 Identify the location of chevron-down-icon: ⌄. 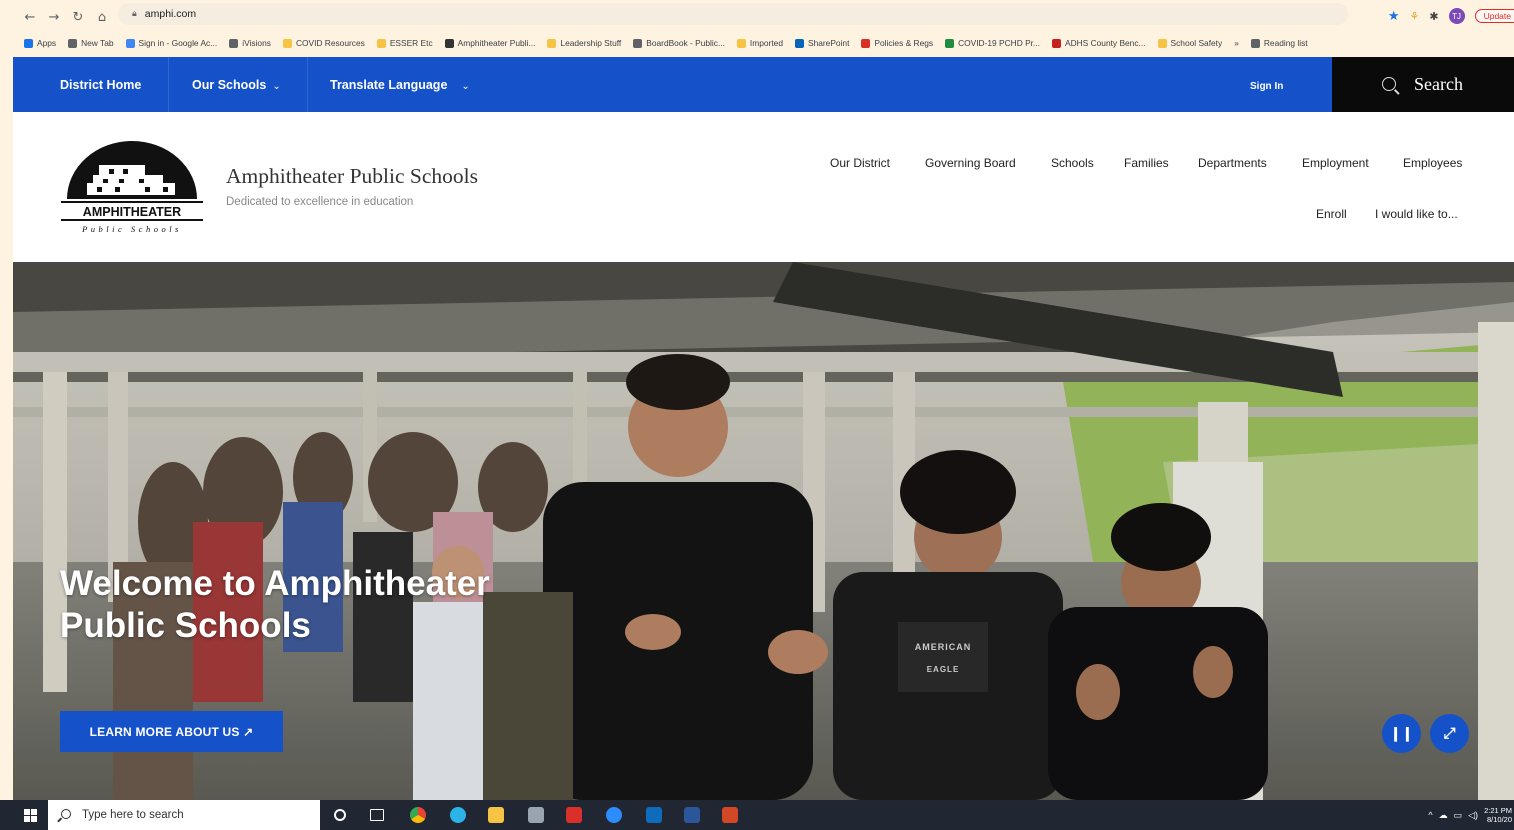
(276, 86).